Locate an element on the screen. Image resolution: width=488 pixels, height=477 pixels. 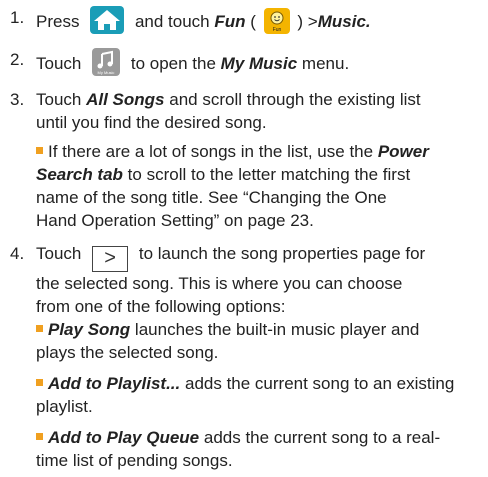
music-note-icon: My Music is located at coordinates (106, 62).